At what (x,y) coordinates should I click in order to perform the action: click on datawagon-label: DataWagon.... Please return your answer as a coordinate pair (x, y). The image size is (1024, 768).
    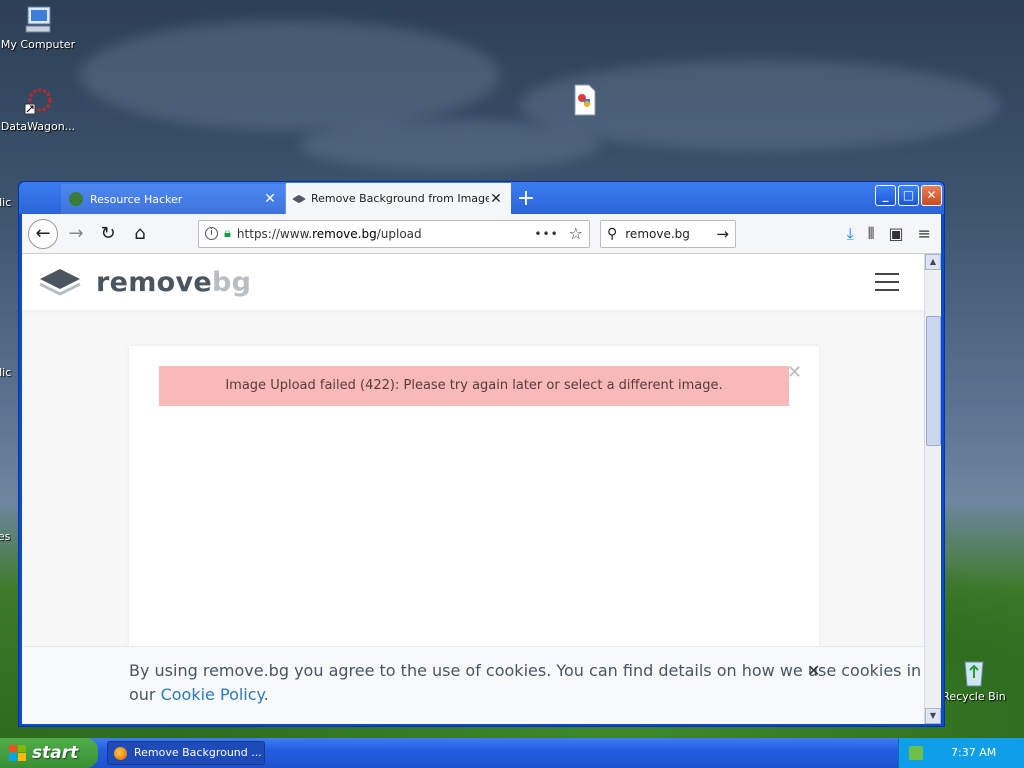
    Looking at the image, I should click on (38, 126).